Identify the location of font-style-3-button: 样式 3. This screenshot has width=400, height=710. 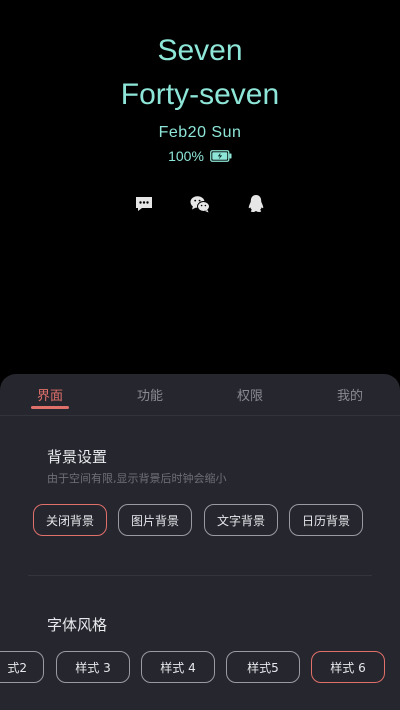
(93, 667).